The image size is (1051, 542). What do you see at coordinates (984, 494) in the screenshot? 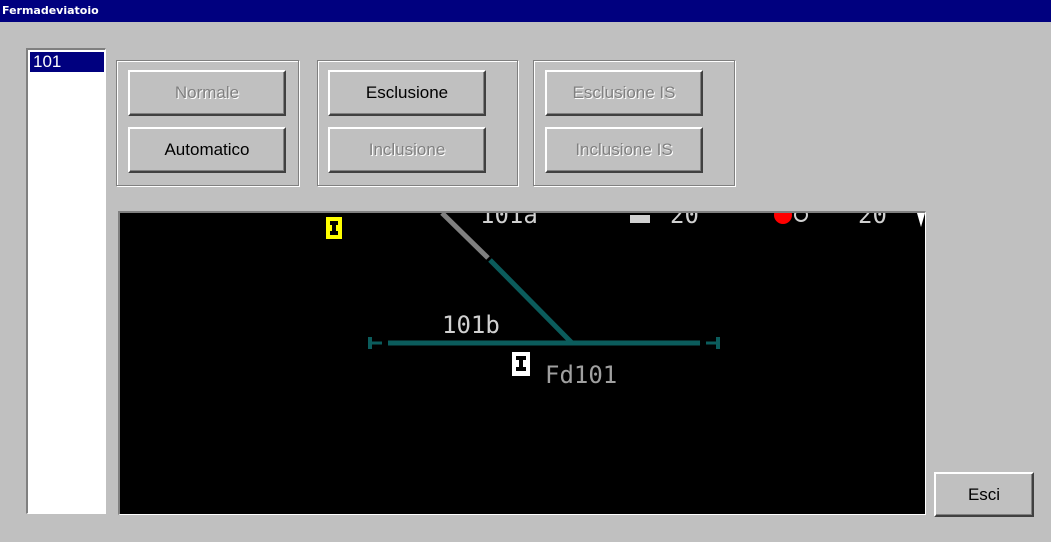
I see `esci-button: Esci` at bounding box center [984, 494].